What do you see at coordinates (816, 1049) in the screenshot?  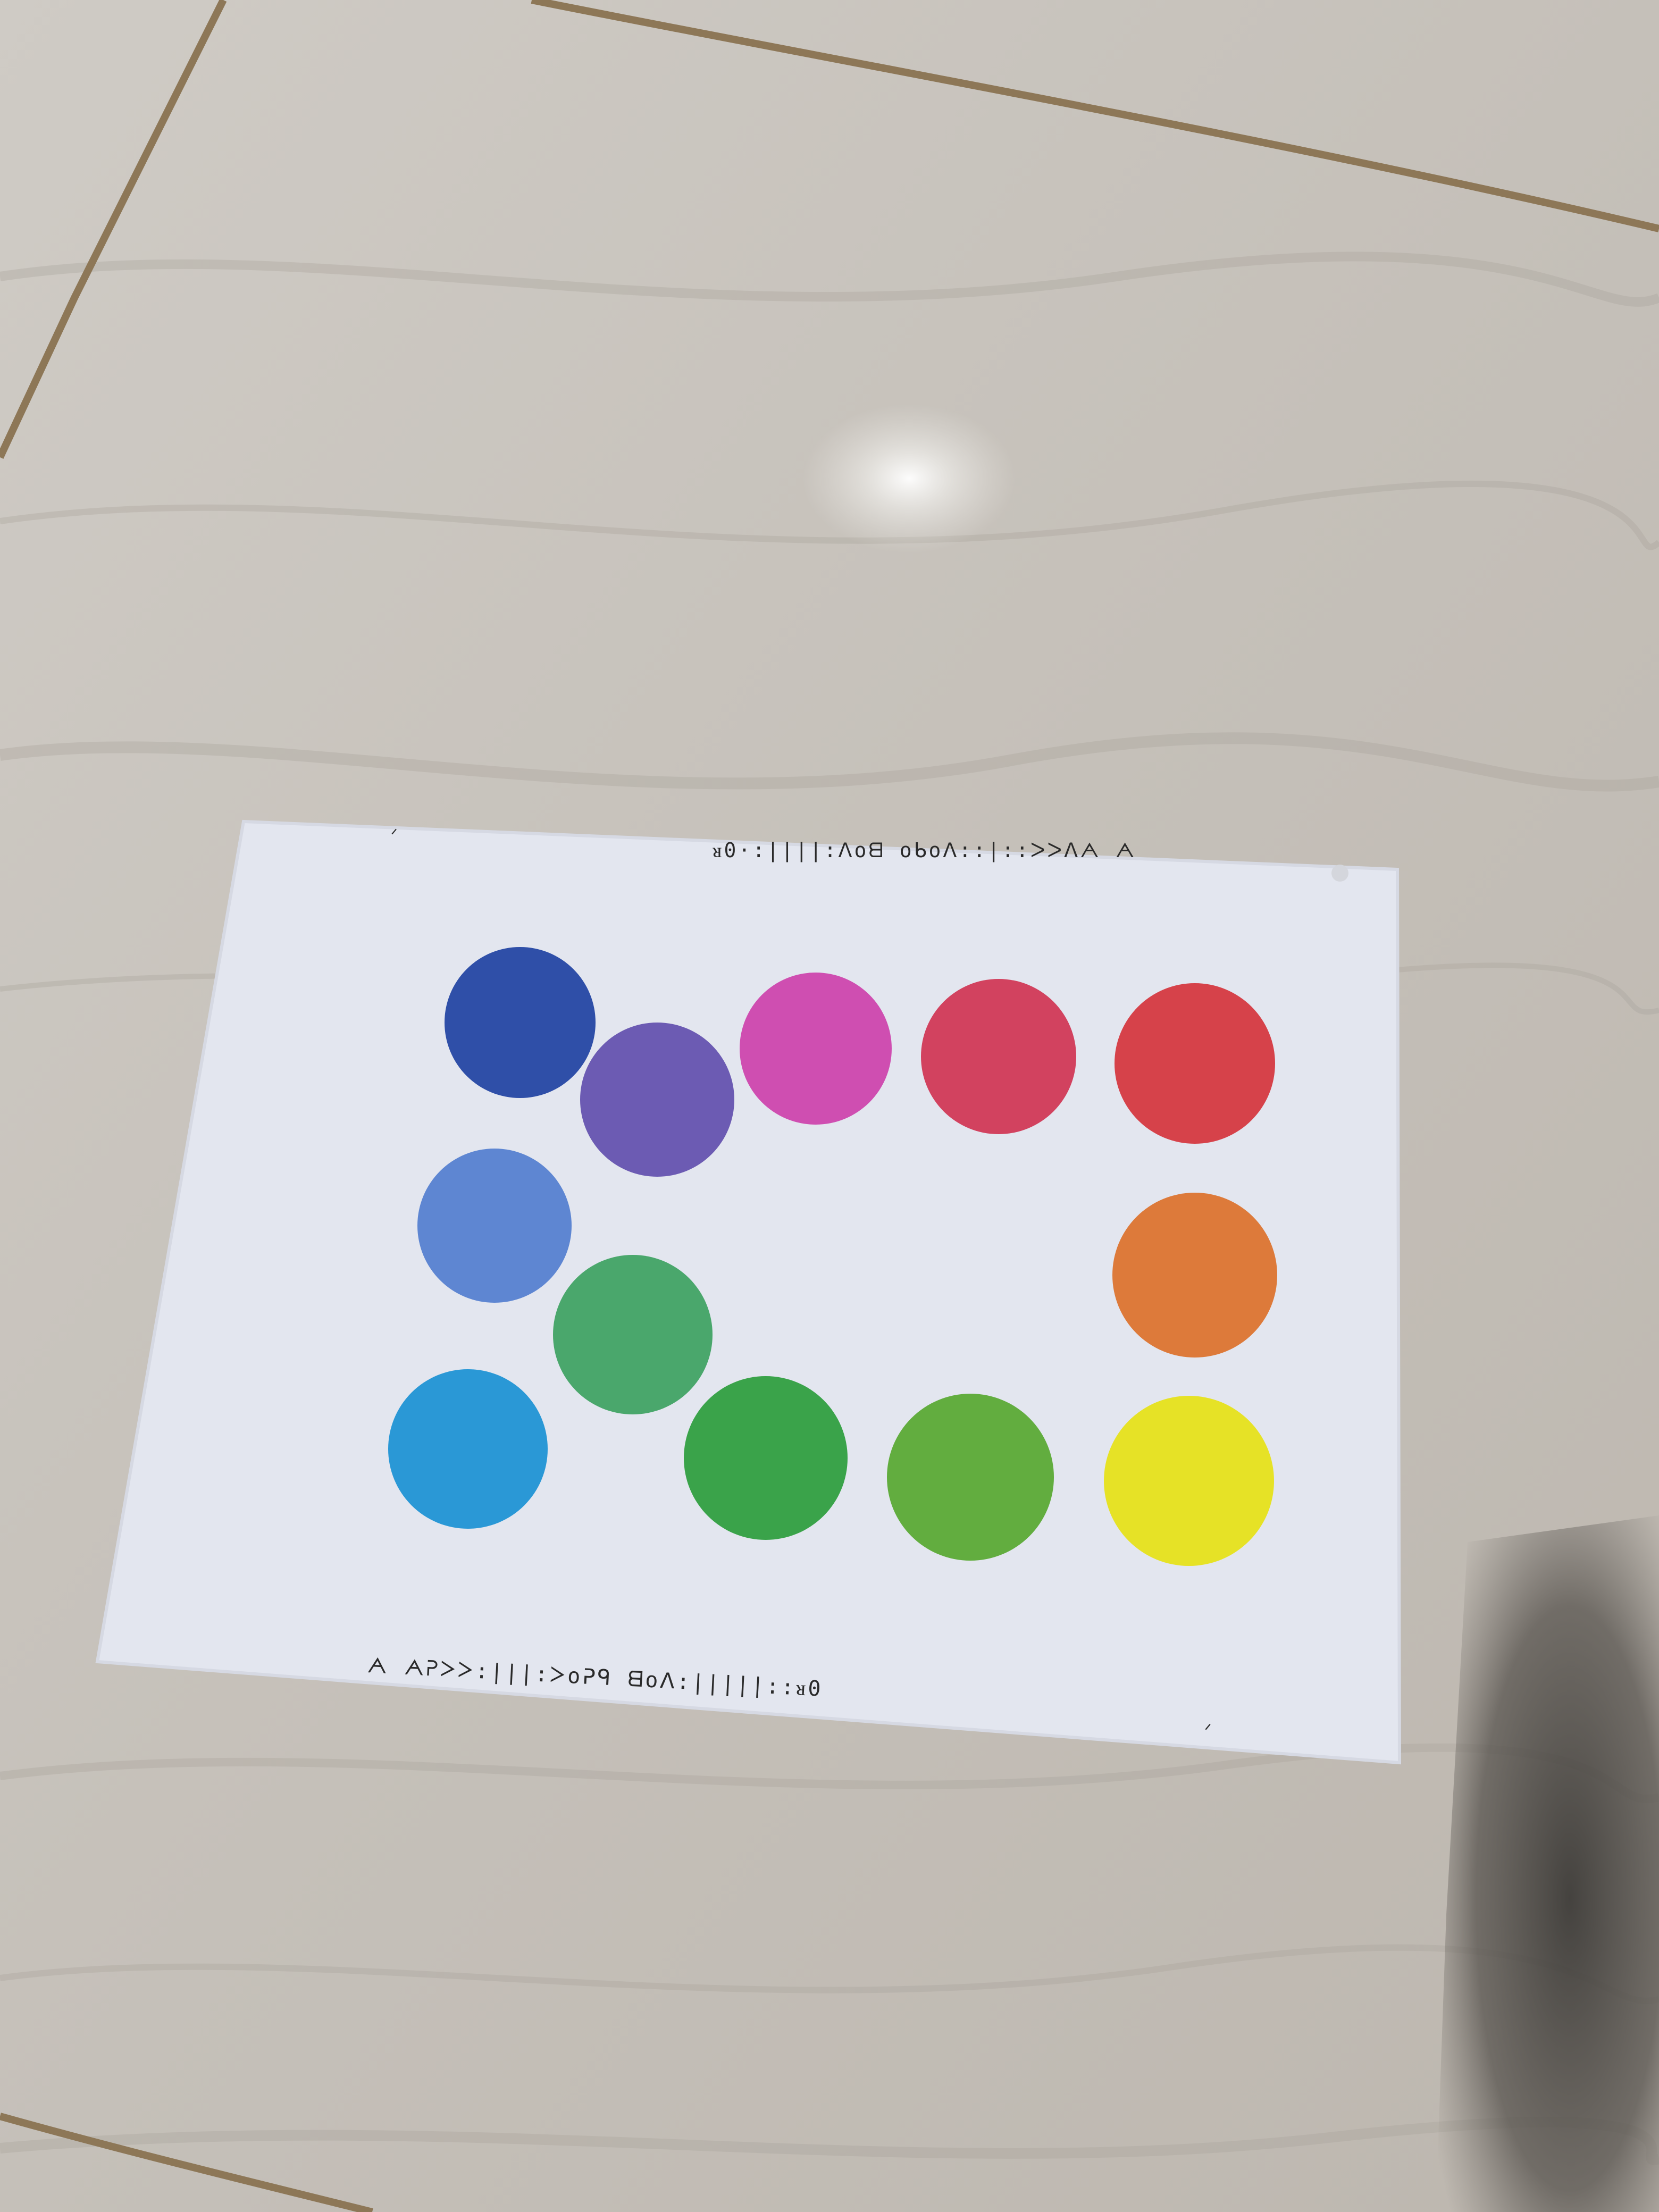 I see `color-swatch-magenta` at bounding box center [816, 1049].